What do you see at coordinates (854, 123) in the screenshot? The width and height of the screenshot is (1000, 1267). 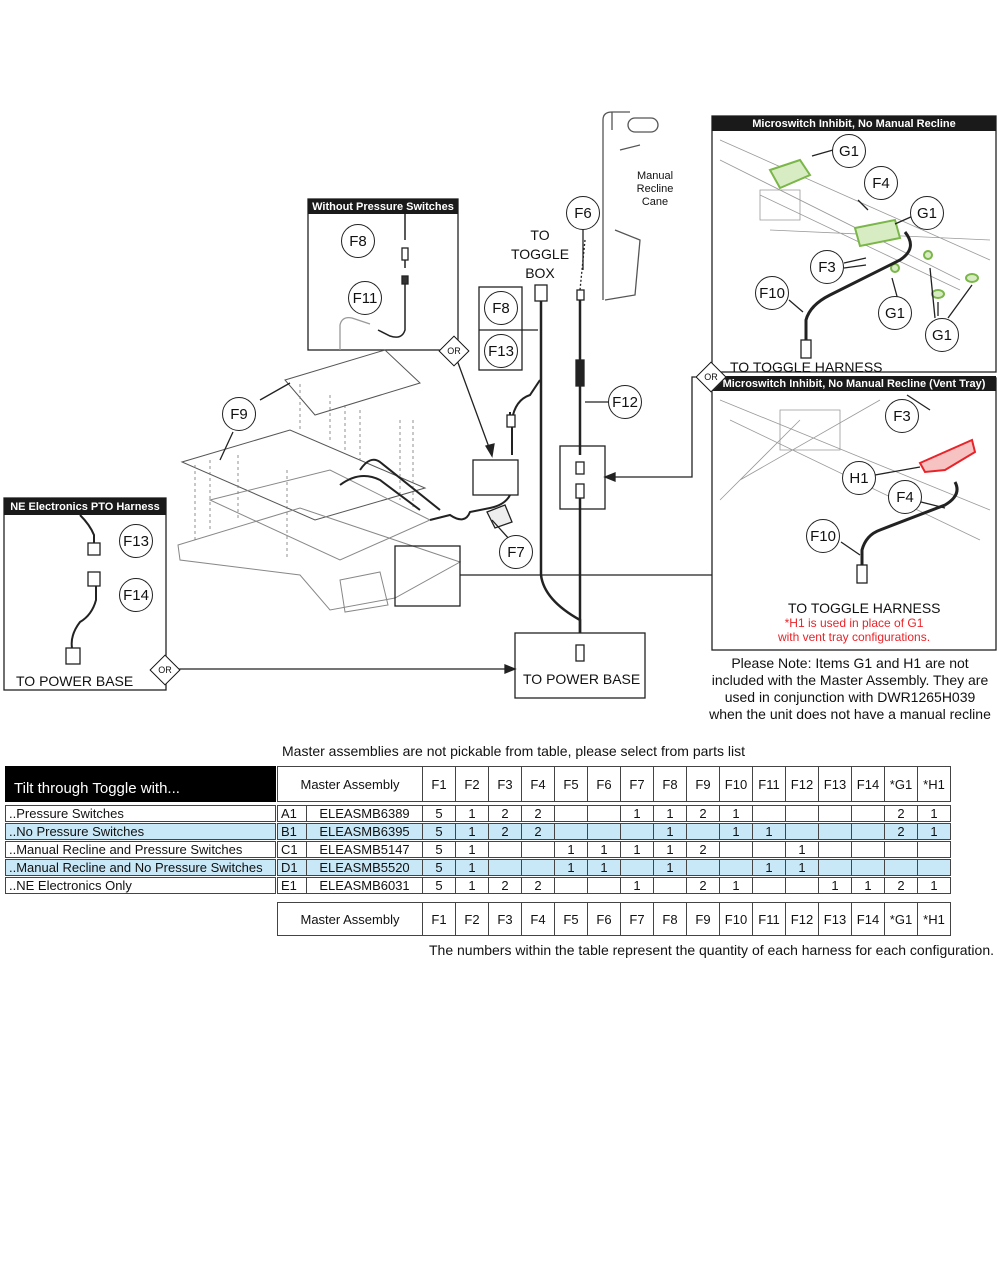 I see `microswitch-inhibit-title: Microswitch Inhibit, No Manual Recline` at bounding box center [854, 123].